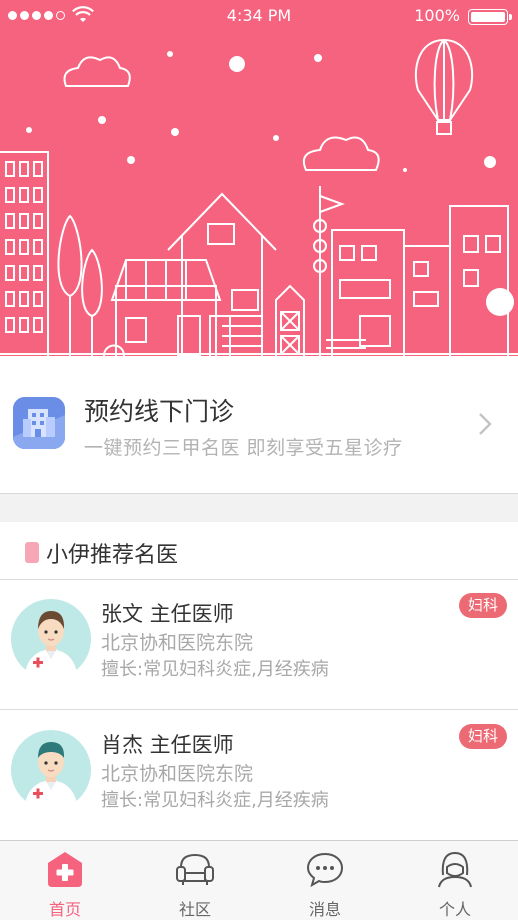 The width and height of the screenshot is (518, 920). Describe the element at coordinates (259, 645) in the screenshot. I see `doctor-list-item: 张文 主任医师 北京协和医院东院 擅长:常见妇科炎症,月经疾病 妇科` at that location.